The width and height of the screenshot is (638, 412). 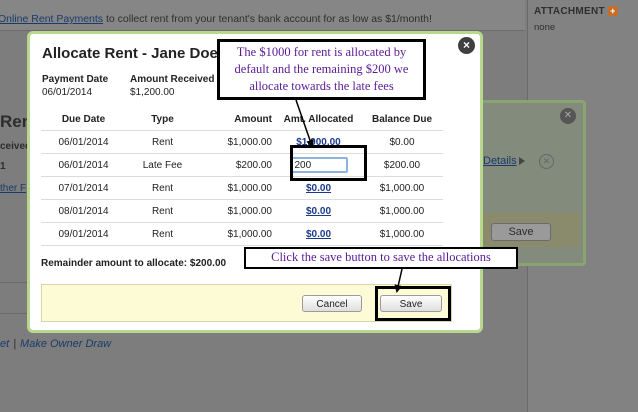 I want to click on bottom-link-1: et, so click(x=4, y=344).